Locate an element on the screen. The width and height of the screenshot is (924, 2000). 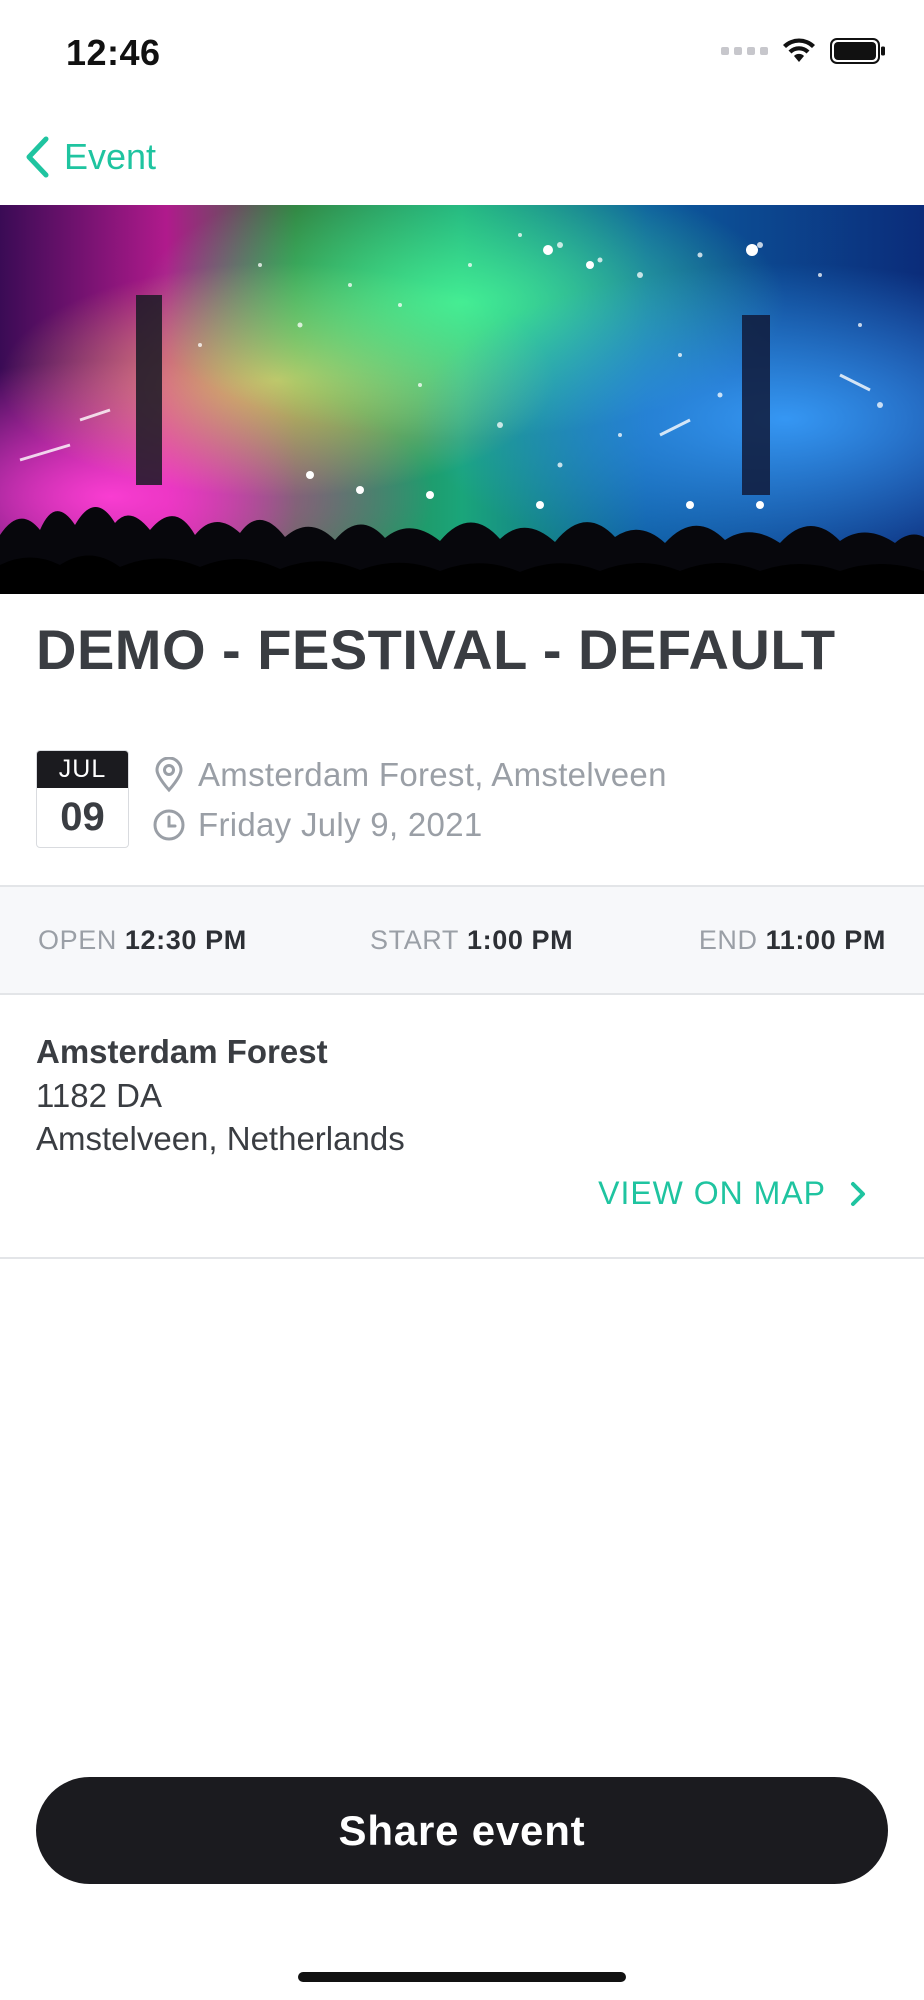
event-date-row: Friday July 9, 2021 is located at coordinates (317, 825).